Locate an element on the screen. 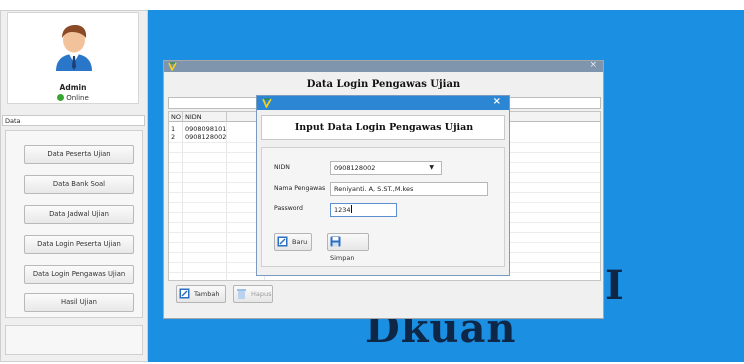 This screenshot has height=364, width=744. menu-button-data-jadwal-ujian: Data Jadwal Ujian is located at coordinates (79, 214).